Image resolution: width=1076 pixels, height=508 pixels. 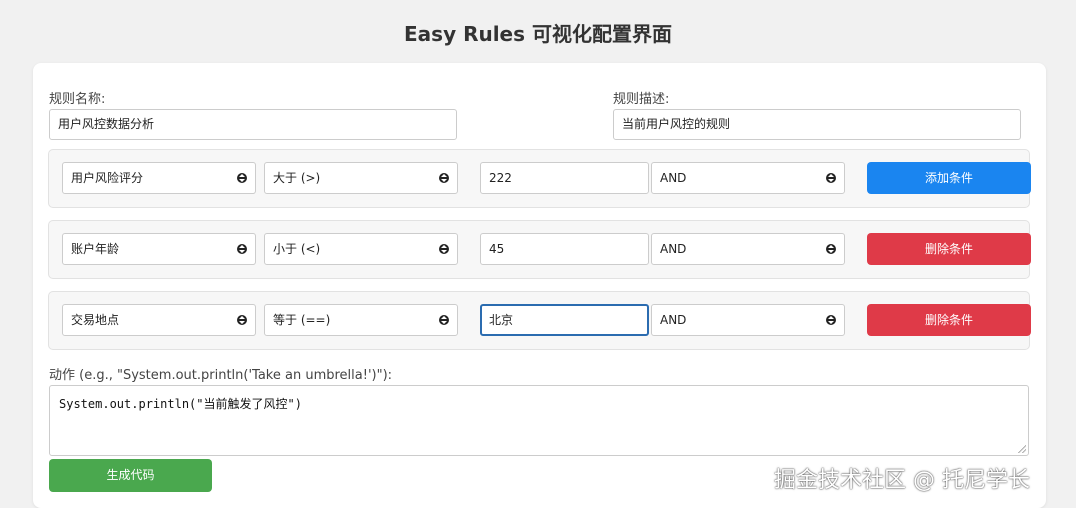 I want to click on operator-select-value: 等于 (==), so click(x=302, y=320).